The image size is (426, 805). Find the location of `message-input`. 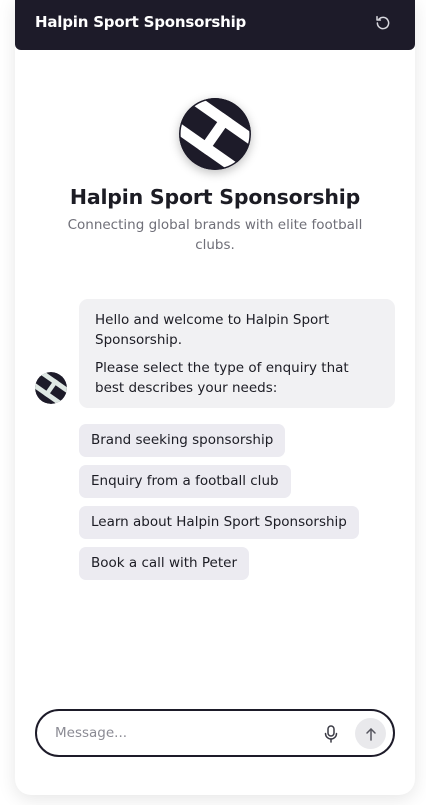

message-input is located at coordinates (180, 733).